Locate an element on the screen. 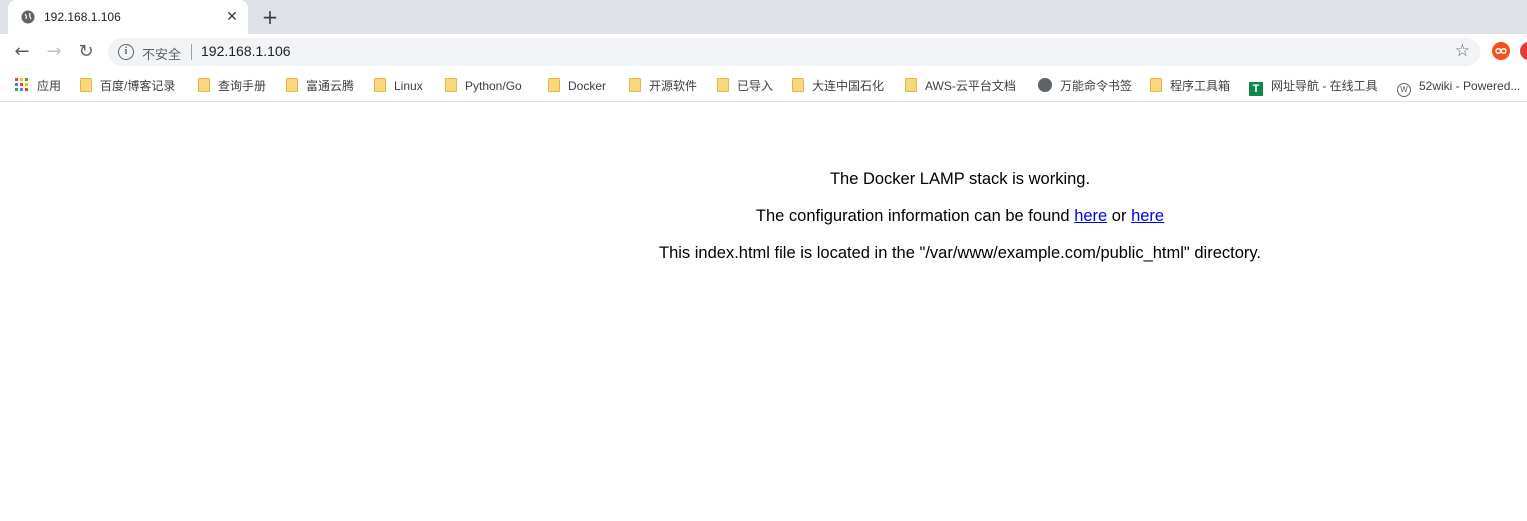  bookmark-link: 万能命令书签 is located at coordinates (1085, 86).